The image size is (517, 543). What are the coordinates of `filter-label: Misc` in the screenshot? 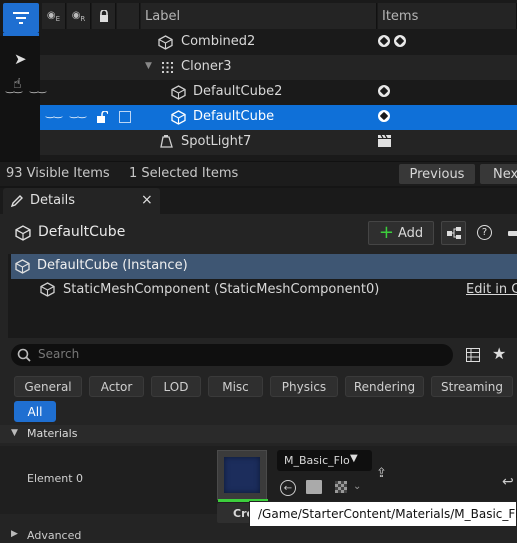 It's located at (235, 386).